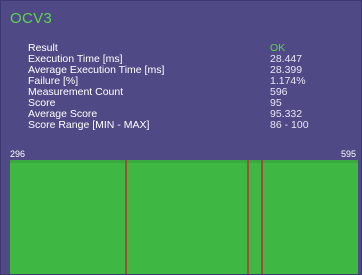  What do you see at coordinates (193, 92) in the screenshot?
I see `measurement-count-row: Measurement Count 596` at bounding box center [193, 92].